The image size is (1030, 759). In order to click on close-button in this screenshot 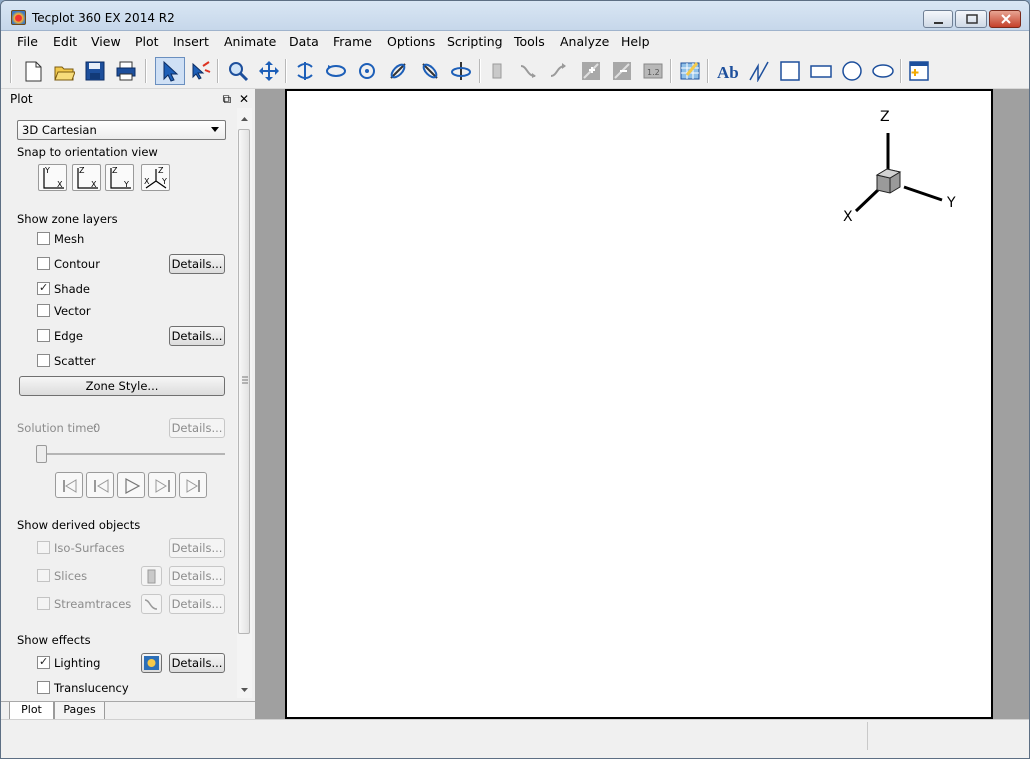, I will do `click(1005, 19)`.